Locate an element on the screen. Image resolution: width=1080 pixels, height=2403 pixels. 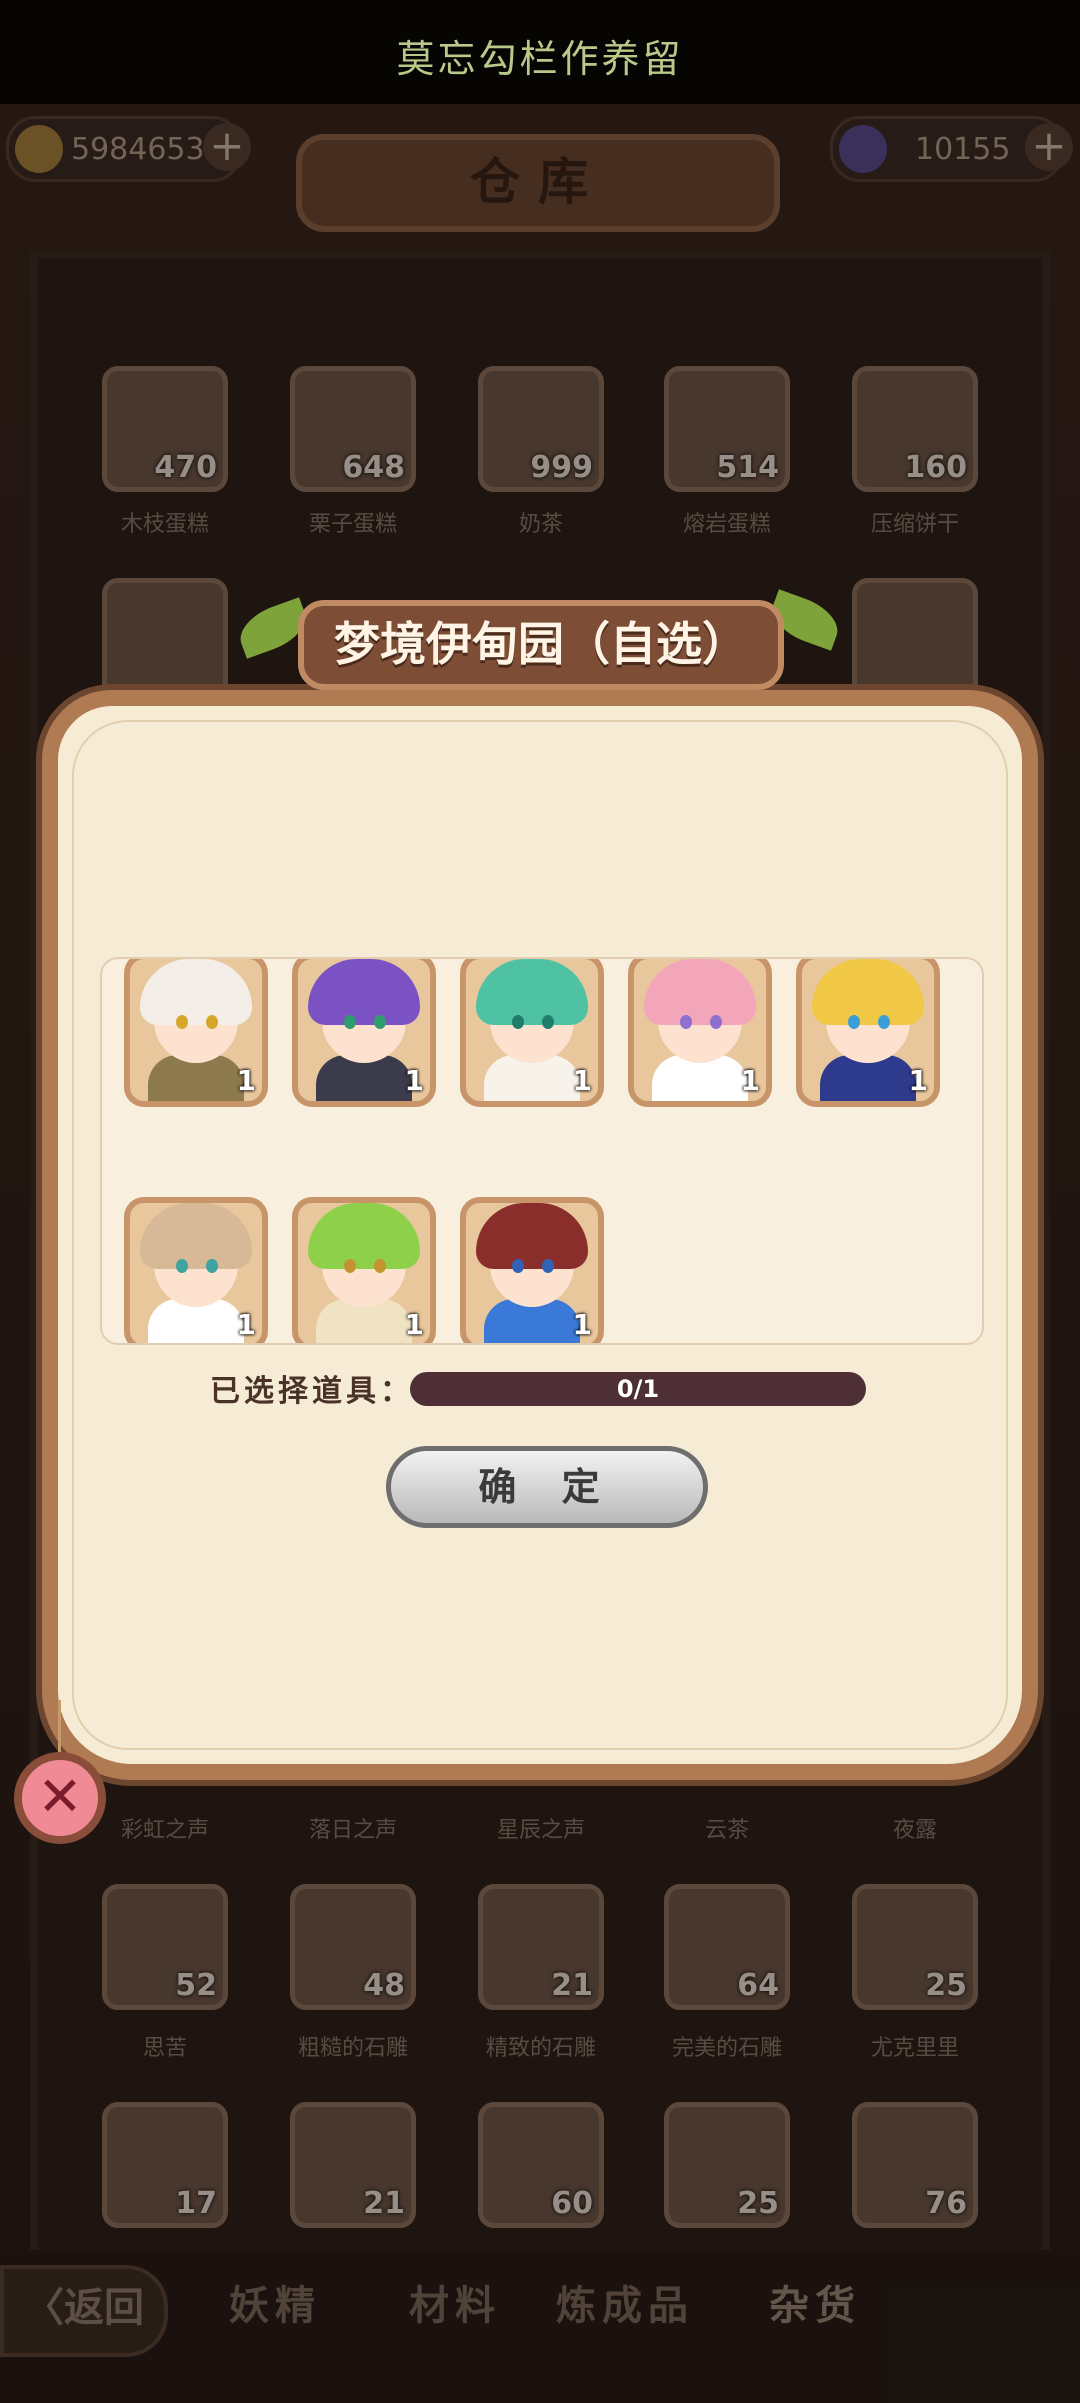
dialog-title: 梦境伊甸园（自选） is located at coordinates (541, 644).